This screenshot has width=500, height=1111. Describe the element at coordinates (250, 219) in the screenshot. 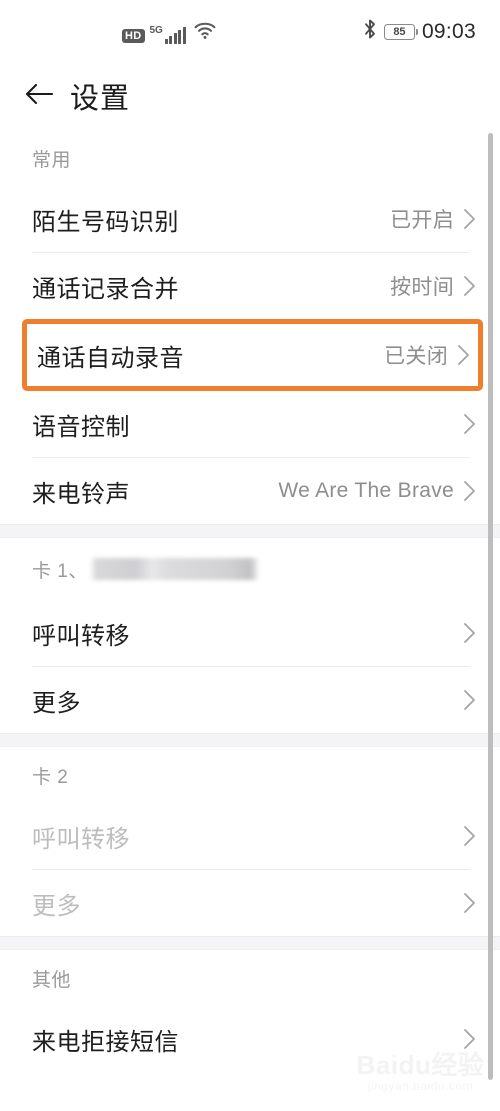

I see `list-item: 陌生号码识别 已开启` at that location.